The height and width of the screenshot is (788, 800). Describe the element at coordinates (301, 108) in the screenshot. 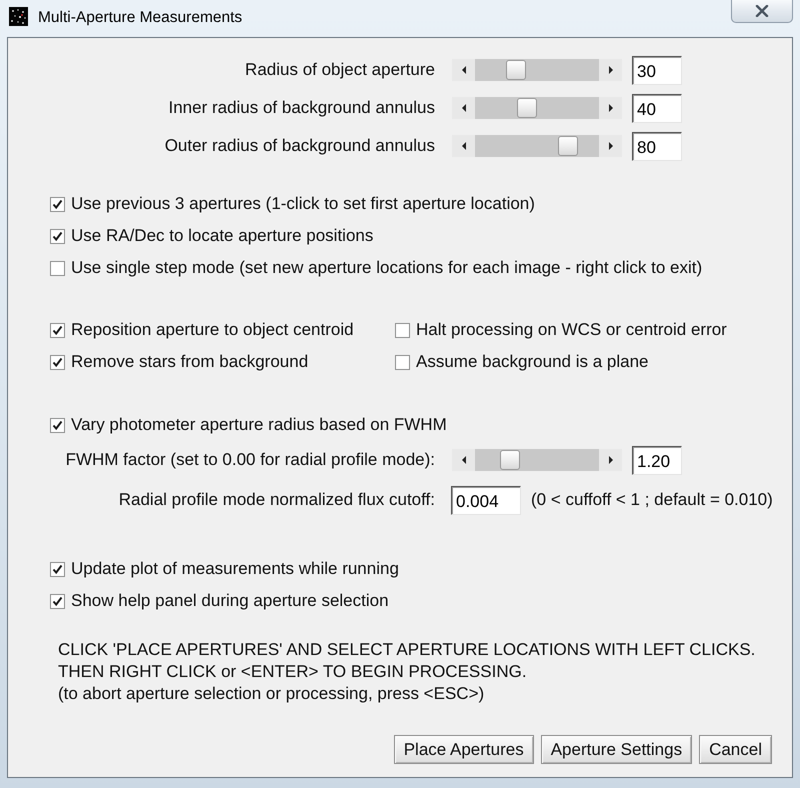

I see `slider-label: Inner radius of background annulus` at that location.